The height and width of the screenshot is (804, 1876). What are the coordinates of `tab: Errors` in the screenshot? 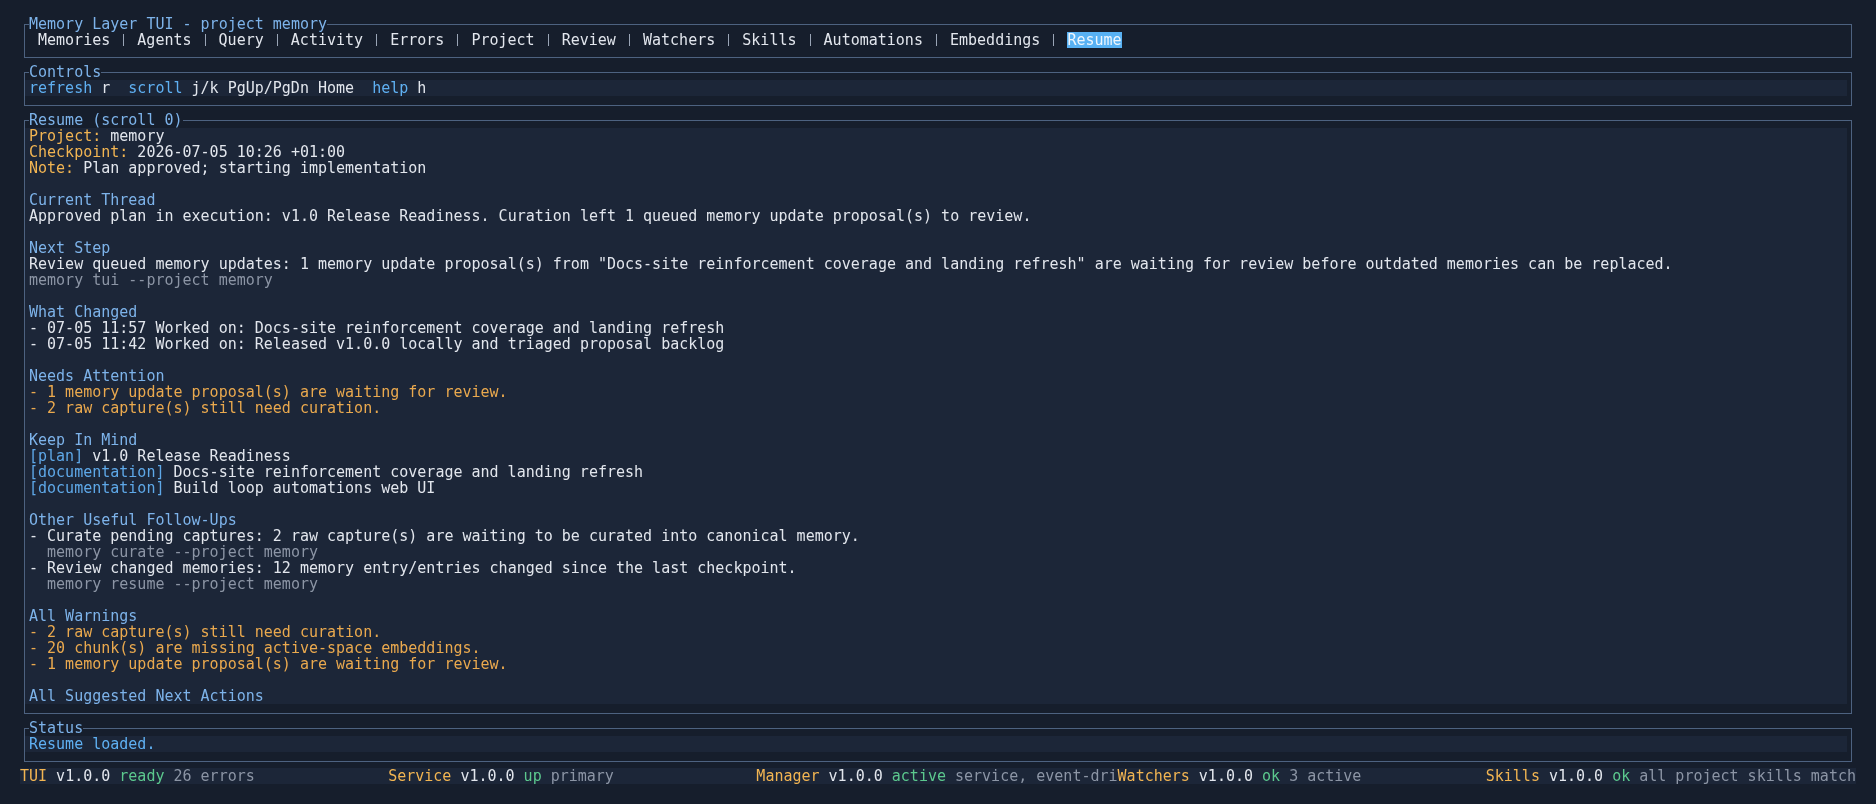 It's located at (417, 40).